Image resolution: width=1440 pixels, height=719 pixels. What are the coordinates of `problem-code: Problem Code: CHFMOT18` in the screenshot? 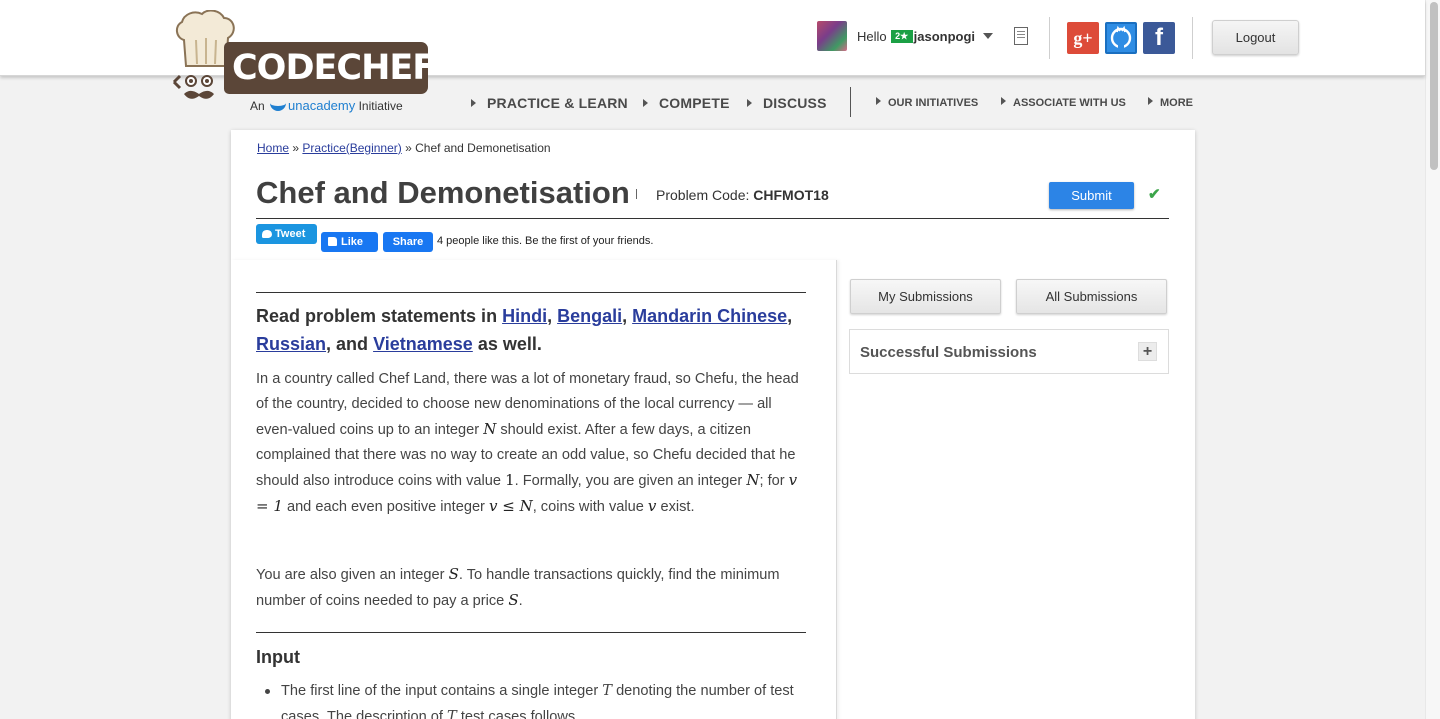 It's located at (742, 195).